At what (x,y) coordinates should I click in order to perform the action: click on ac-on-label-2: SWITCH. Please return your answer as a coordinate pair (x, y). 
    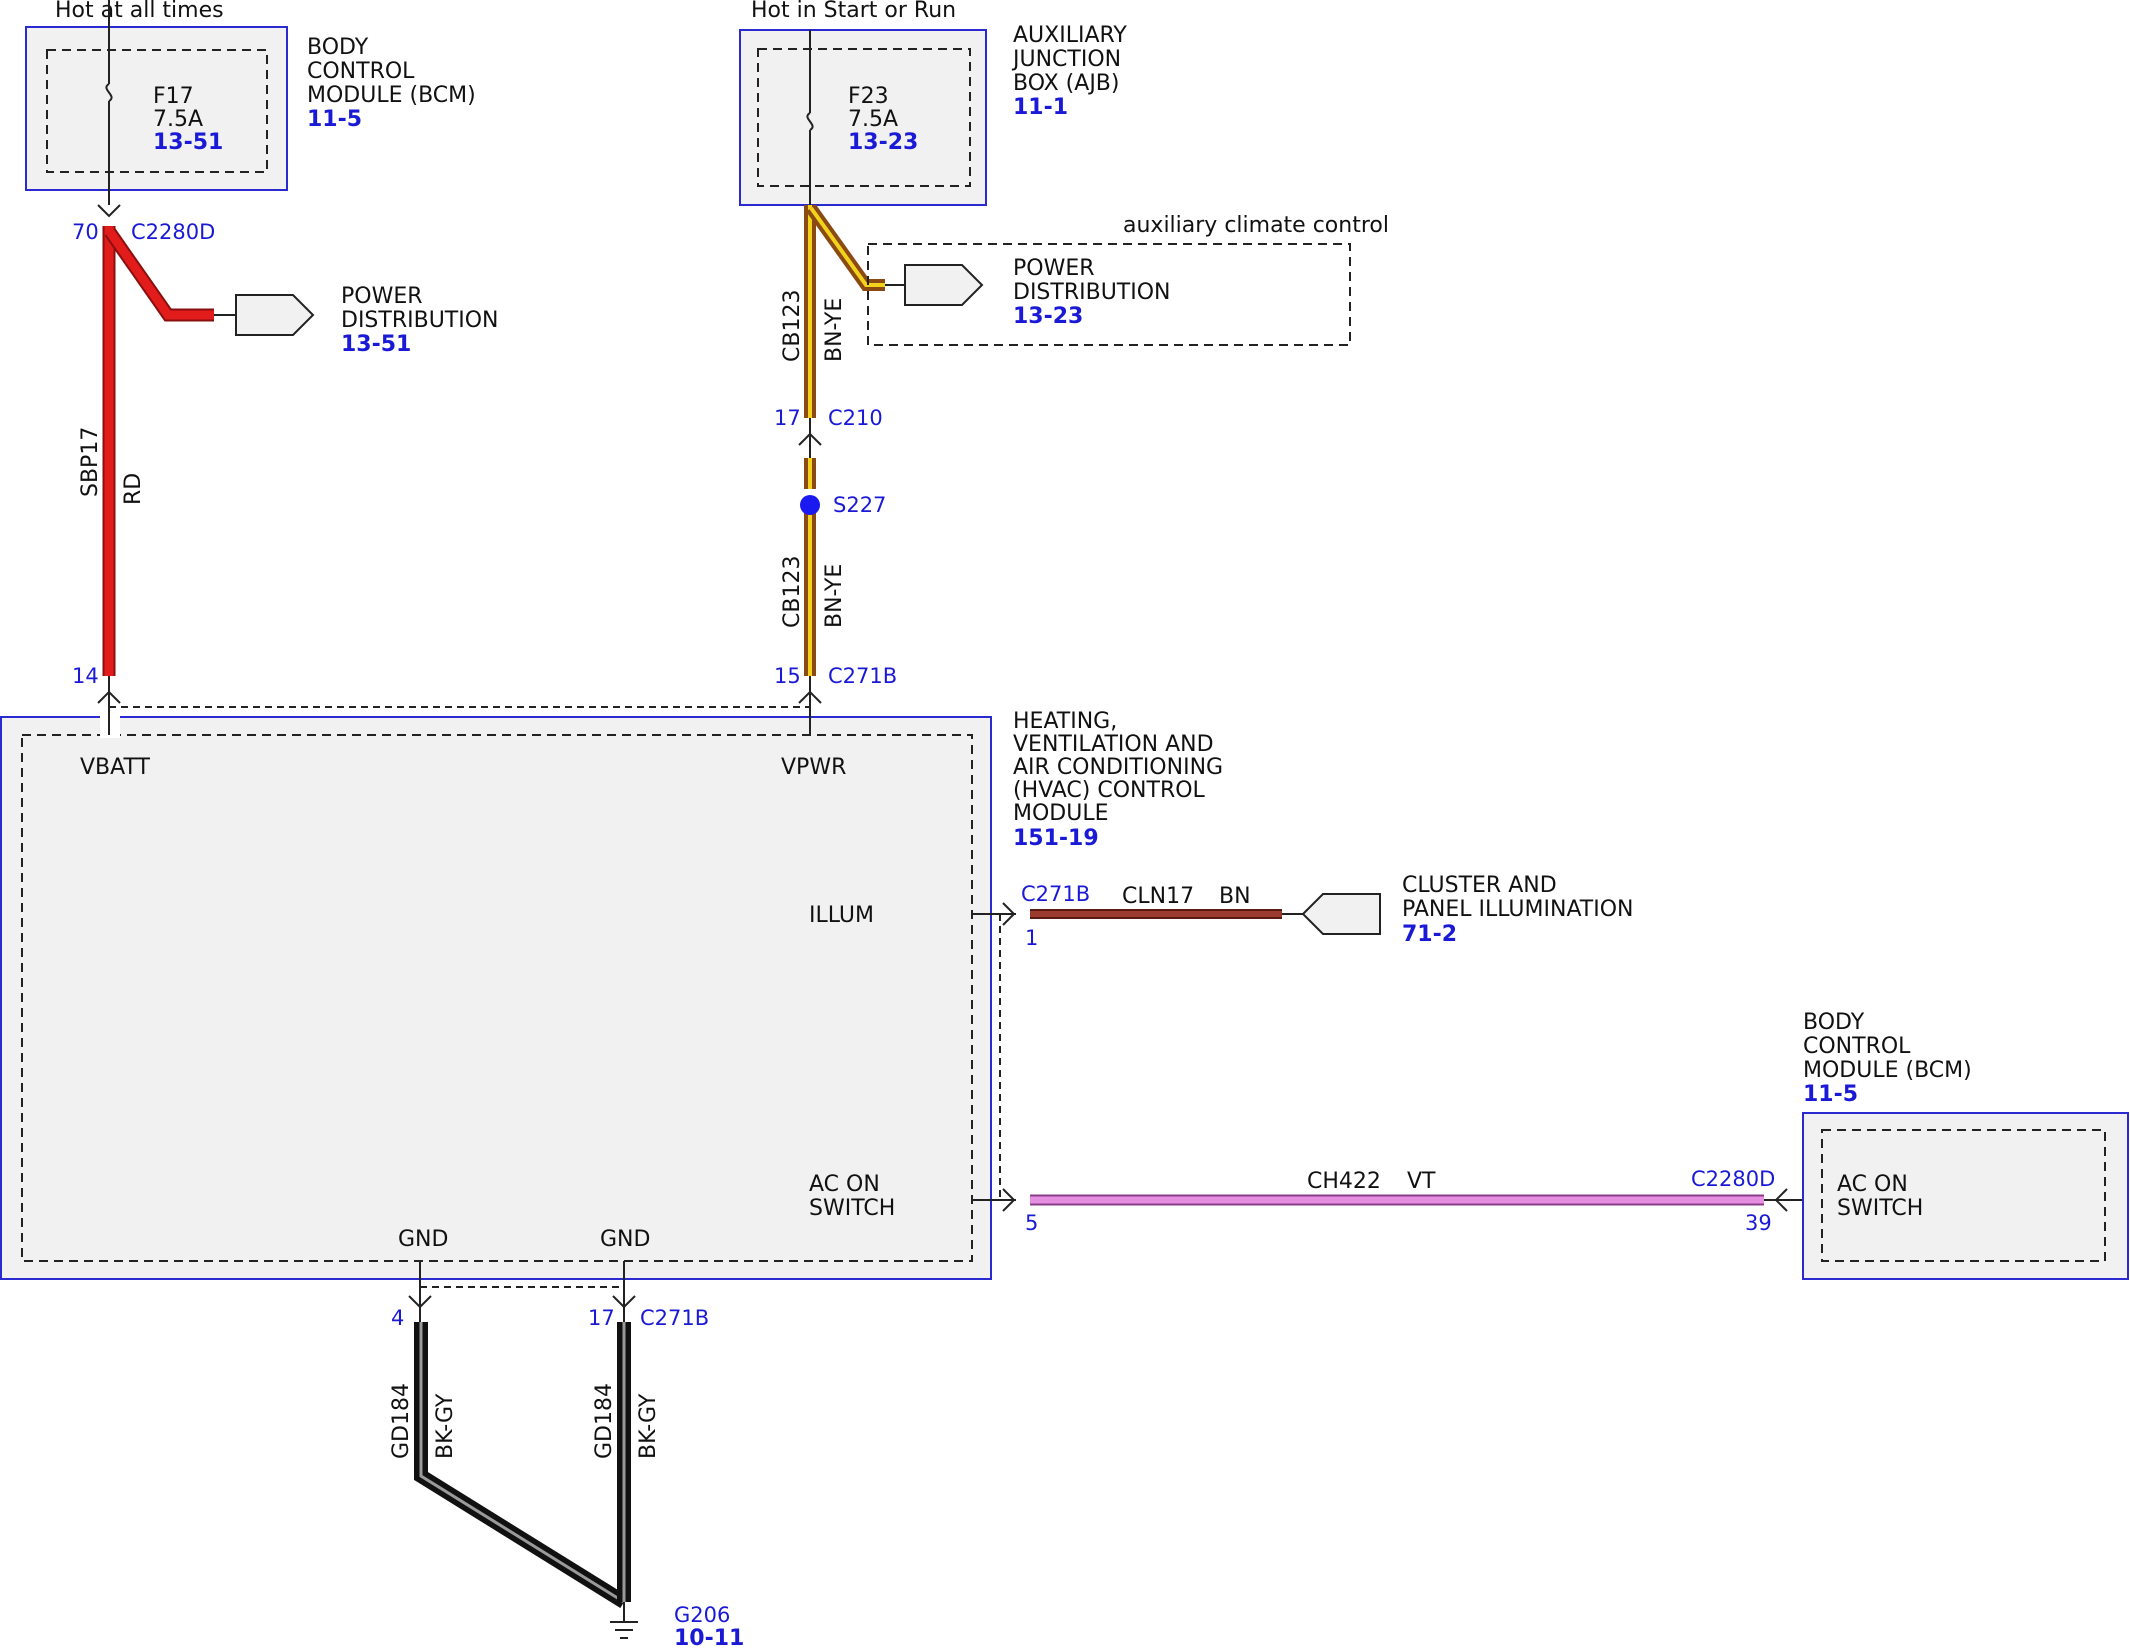
    Looking at the image, I should click on (852, 1208).